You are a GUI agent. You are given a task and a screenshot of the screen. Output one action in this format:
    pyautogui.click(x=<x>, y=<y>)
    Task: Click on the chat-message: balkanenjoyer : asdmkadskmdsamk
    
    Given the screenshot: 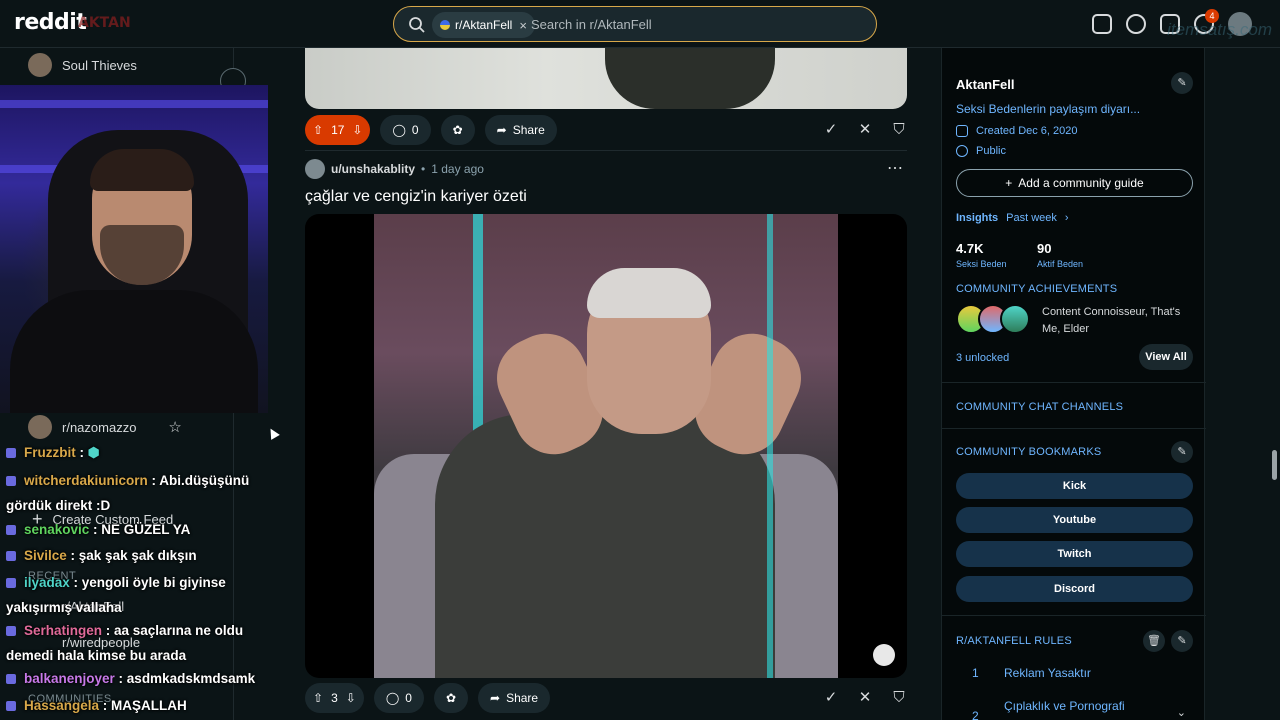 What is the action you would take?
    pyautogui.click(x=135, y=678)
    